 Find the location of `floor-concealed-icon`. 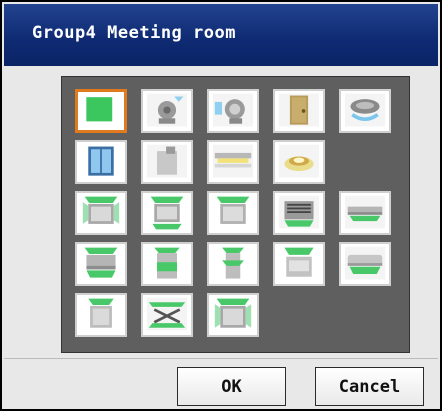

floor-concealed-icon is located at coordinates (101, 315).